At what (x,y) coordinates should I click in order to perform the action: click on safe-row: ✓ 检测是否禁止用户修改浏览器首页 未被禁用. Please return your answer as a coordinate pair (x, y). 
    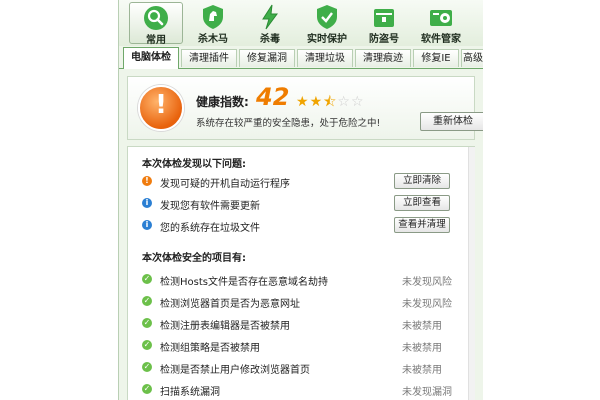
    Looking at the image, I should click on (303, 369).